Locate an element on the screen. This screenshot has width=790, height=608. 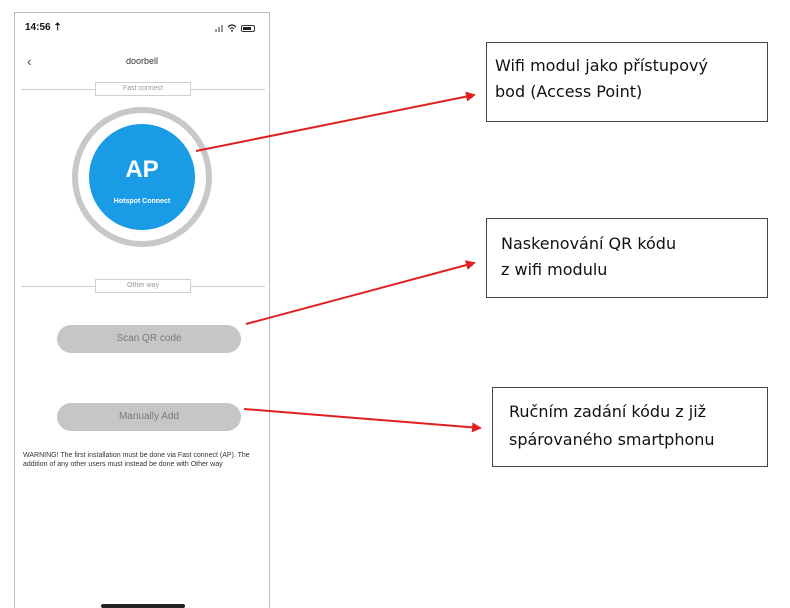
arrow-to-qr-callout is located at coordinates (360, 292).